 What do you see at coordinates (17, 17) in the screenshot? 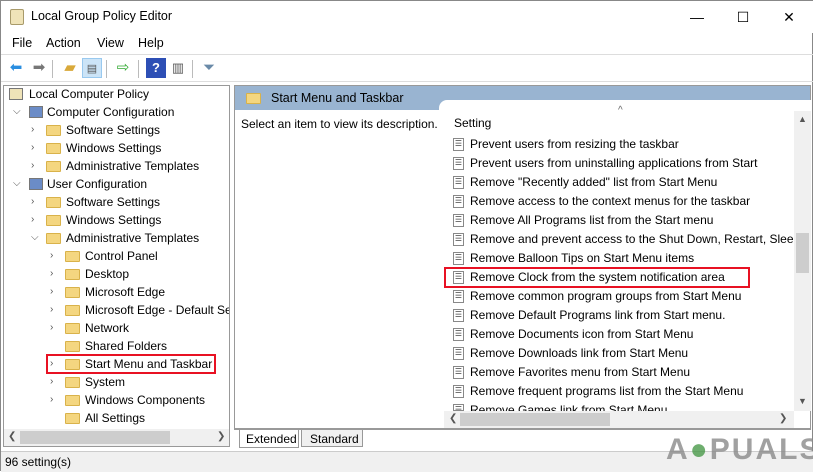
I see `app-scroll-icon` at bounding box center [17, 17].